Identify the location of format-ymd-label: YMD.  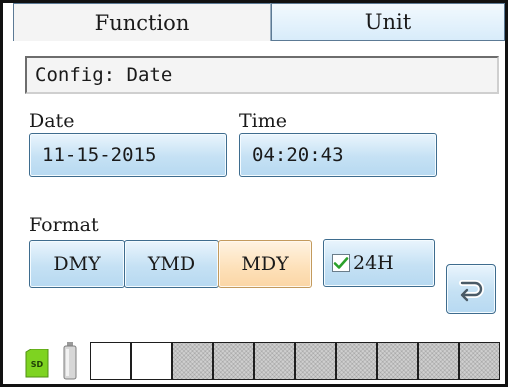
(171, 264).